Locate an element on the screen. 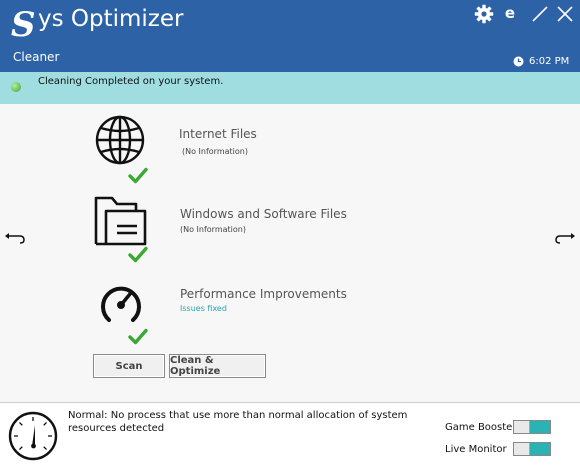 The image size is (580, 469). item-status-windows-software-files: (No Information) is located at coordinates (213, 229).